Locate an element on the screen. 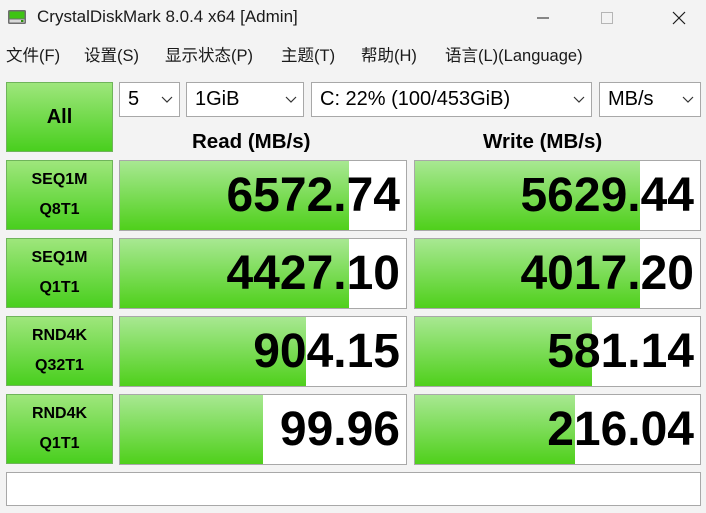  menu-theme: 主题(T) is located at coordinates (308, 54).